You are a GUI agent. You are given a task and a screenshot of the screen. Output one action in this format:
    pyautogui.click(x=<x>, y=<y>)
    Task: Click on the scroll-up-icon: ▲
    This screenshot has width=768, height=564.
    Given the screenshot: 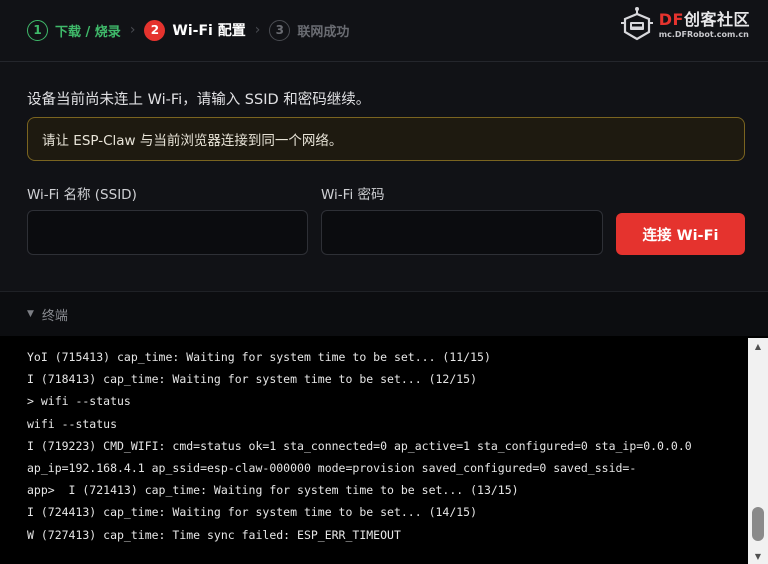 What is the action you would take?
    pyautogui.click(x=758, y=346)
    